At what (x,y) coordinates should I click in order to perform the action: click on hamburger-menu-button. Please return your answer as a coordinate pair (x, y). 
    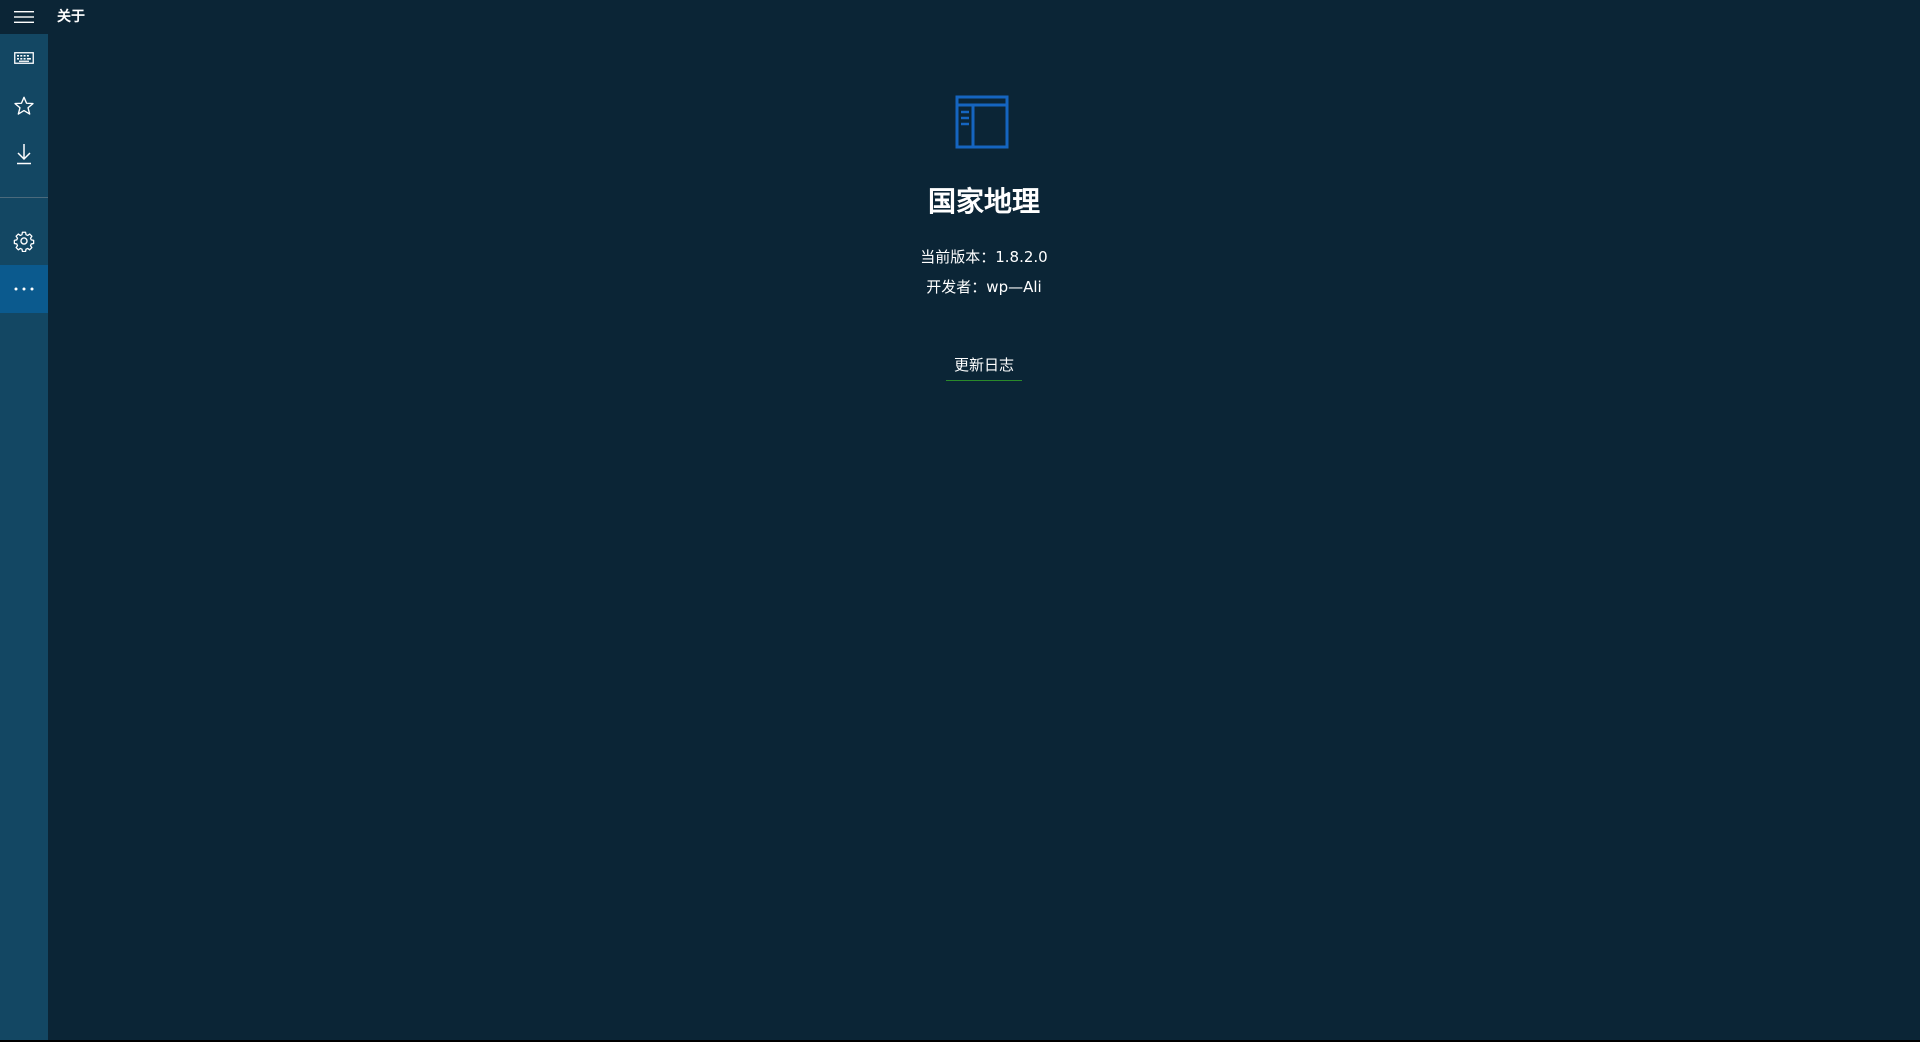
    Looking at the image, I should click on (24, 17).